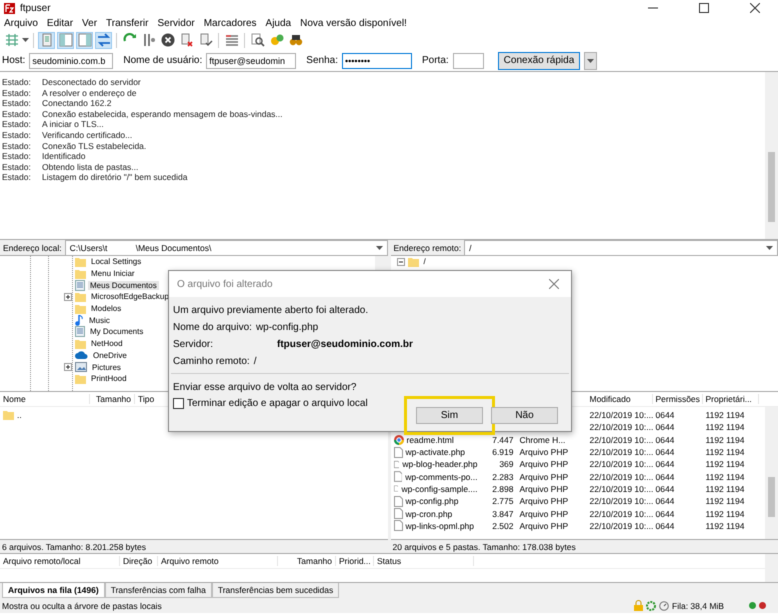 The width and height of the screenshot is (778, 615). What do you see at coordinates (106, 309) in the screenshot?
I see `tree-item: Modelos` at bounding box center [106, 309].